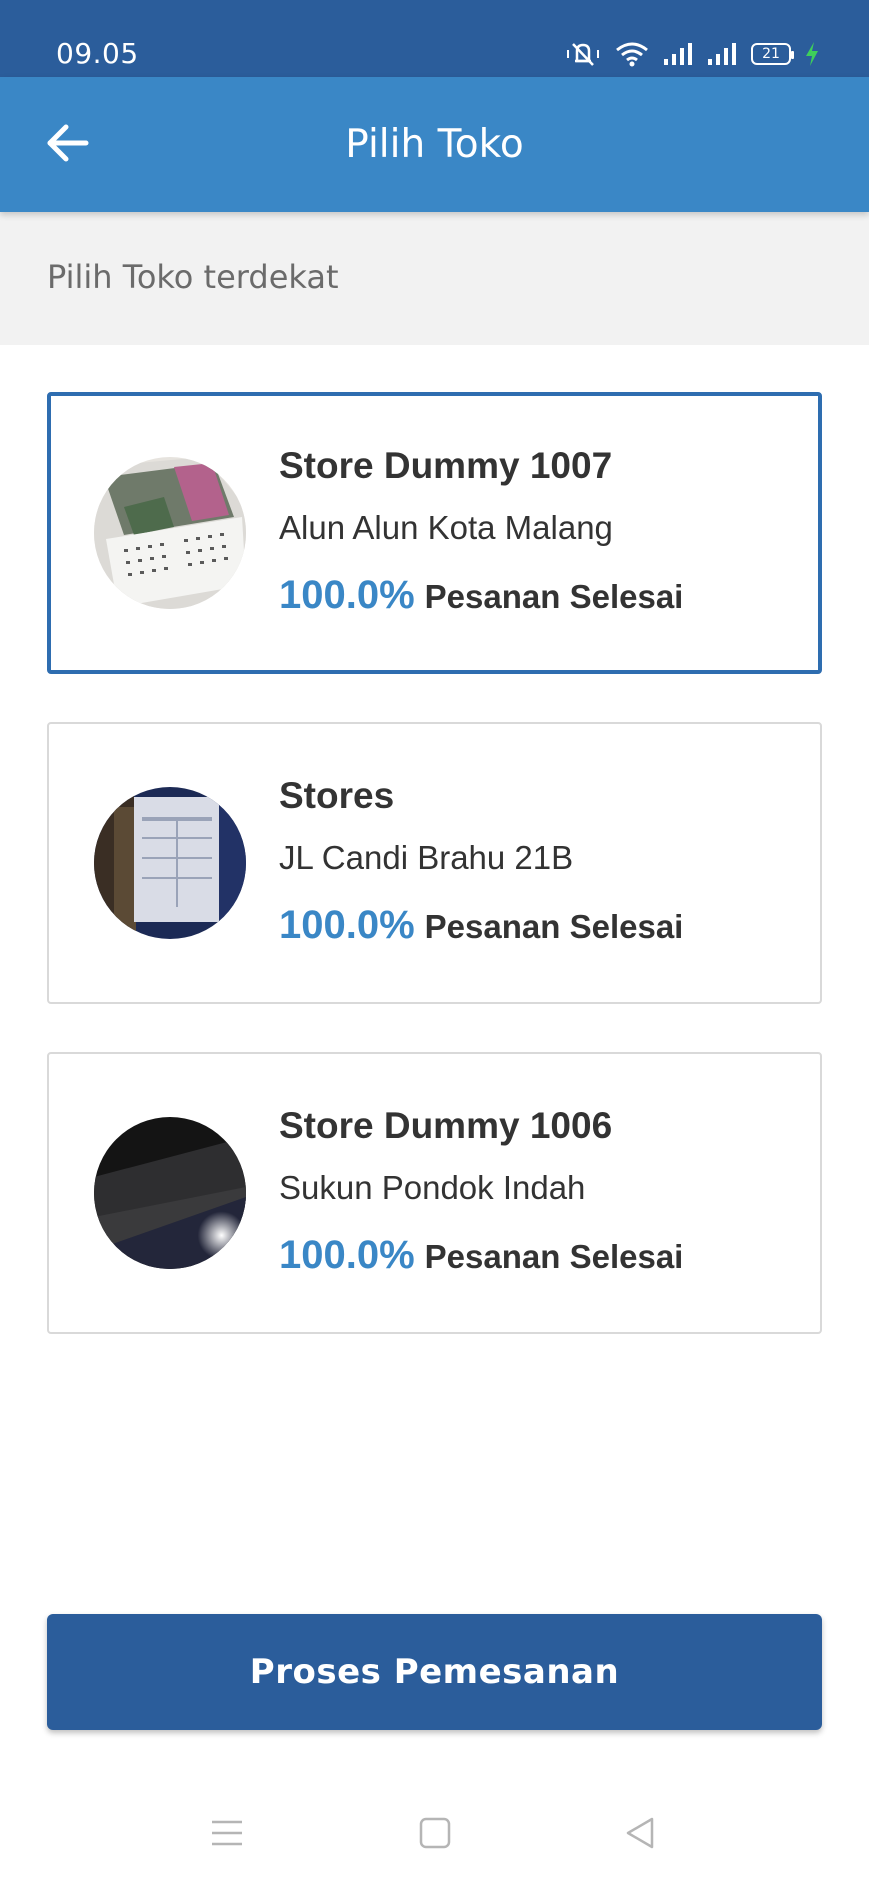  What do you see at coordinates (426, 857) in the screenshot?
I see `store-address: JL Candi Brahu 21B` at bounding box center [426, 857].